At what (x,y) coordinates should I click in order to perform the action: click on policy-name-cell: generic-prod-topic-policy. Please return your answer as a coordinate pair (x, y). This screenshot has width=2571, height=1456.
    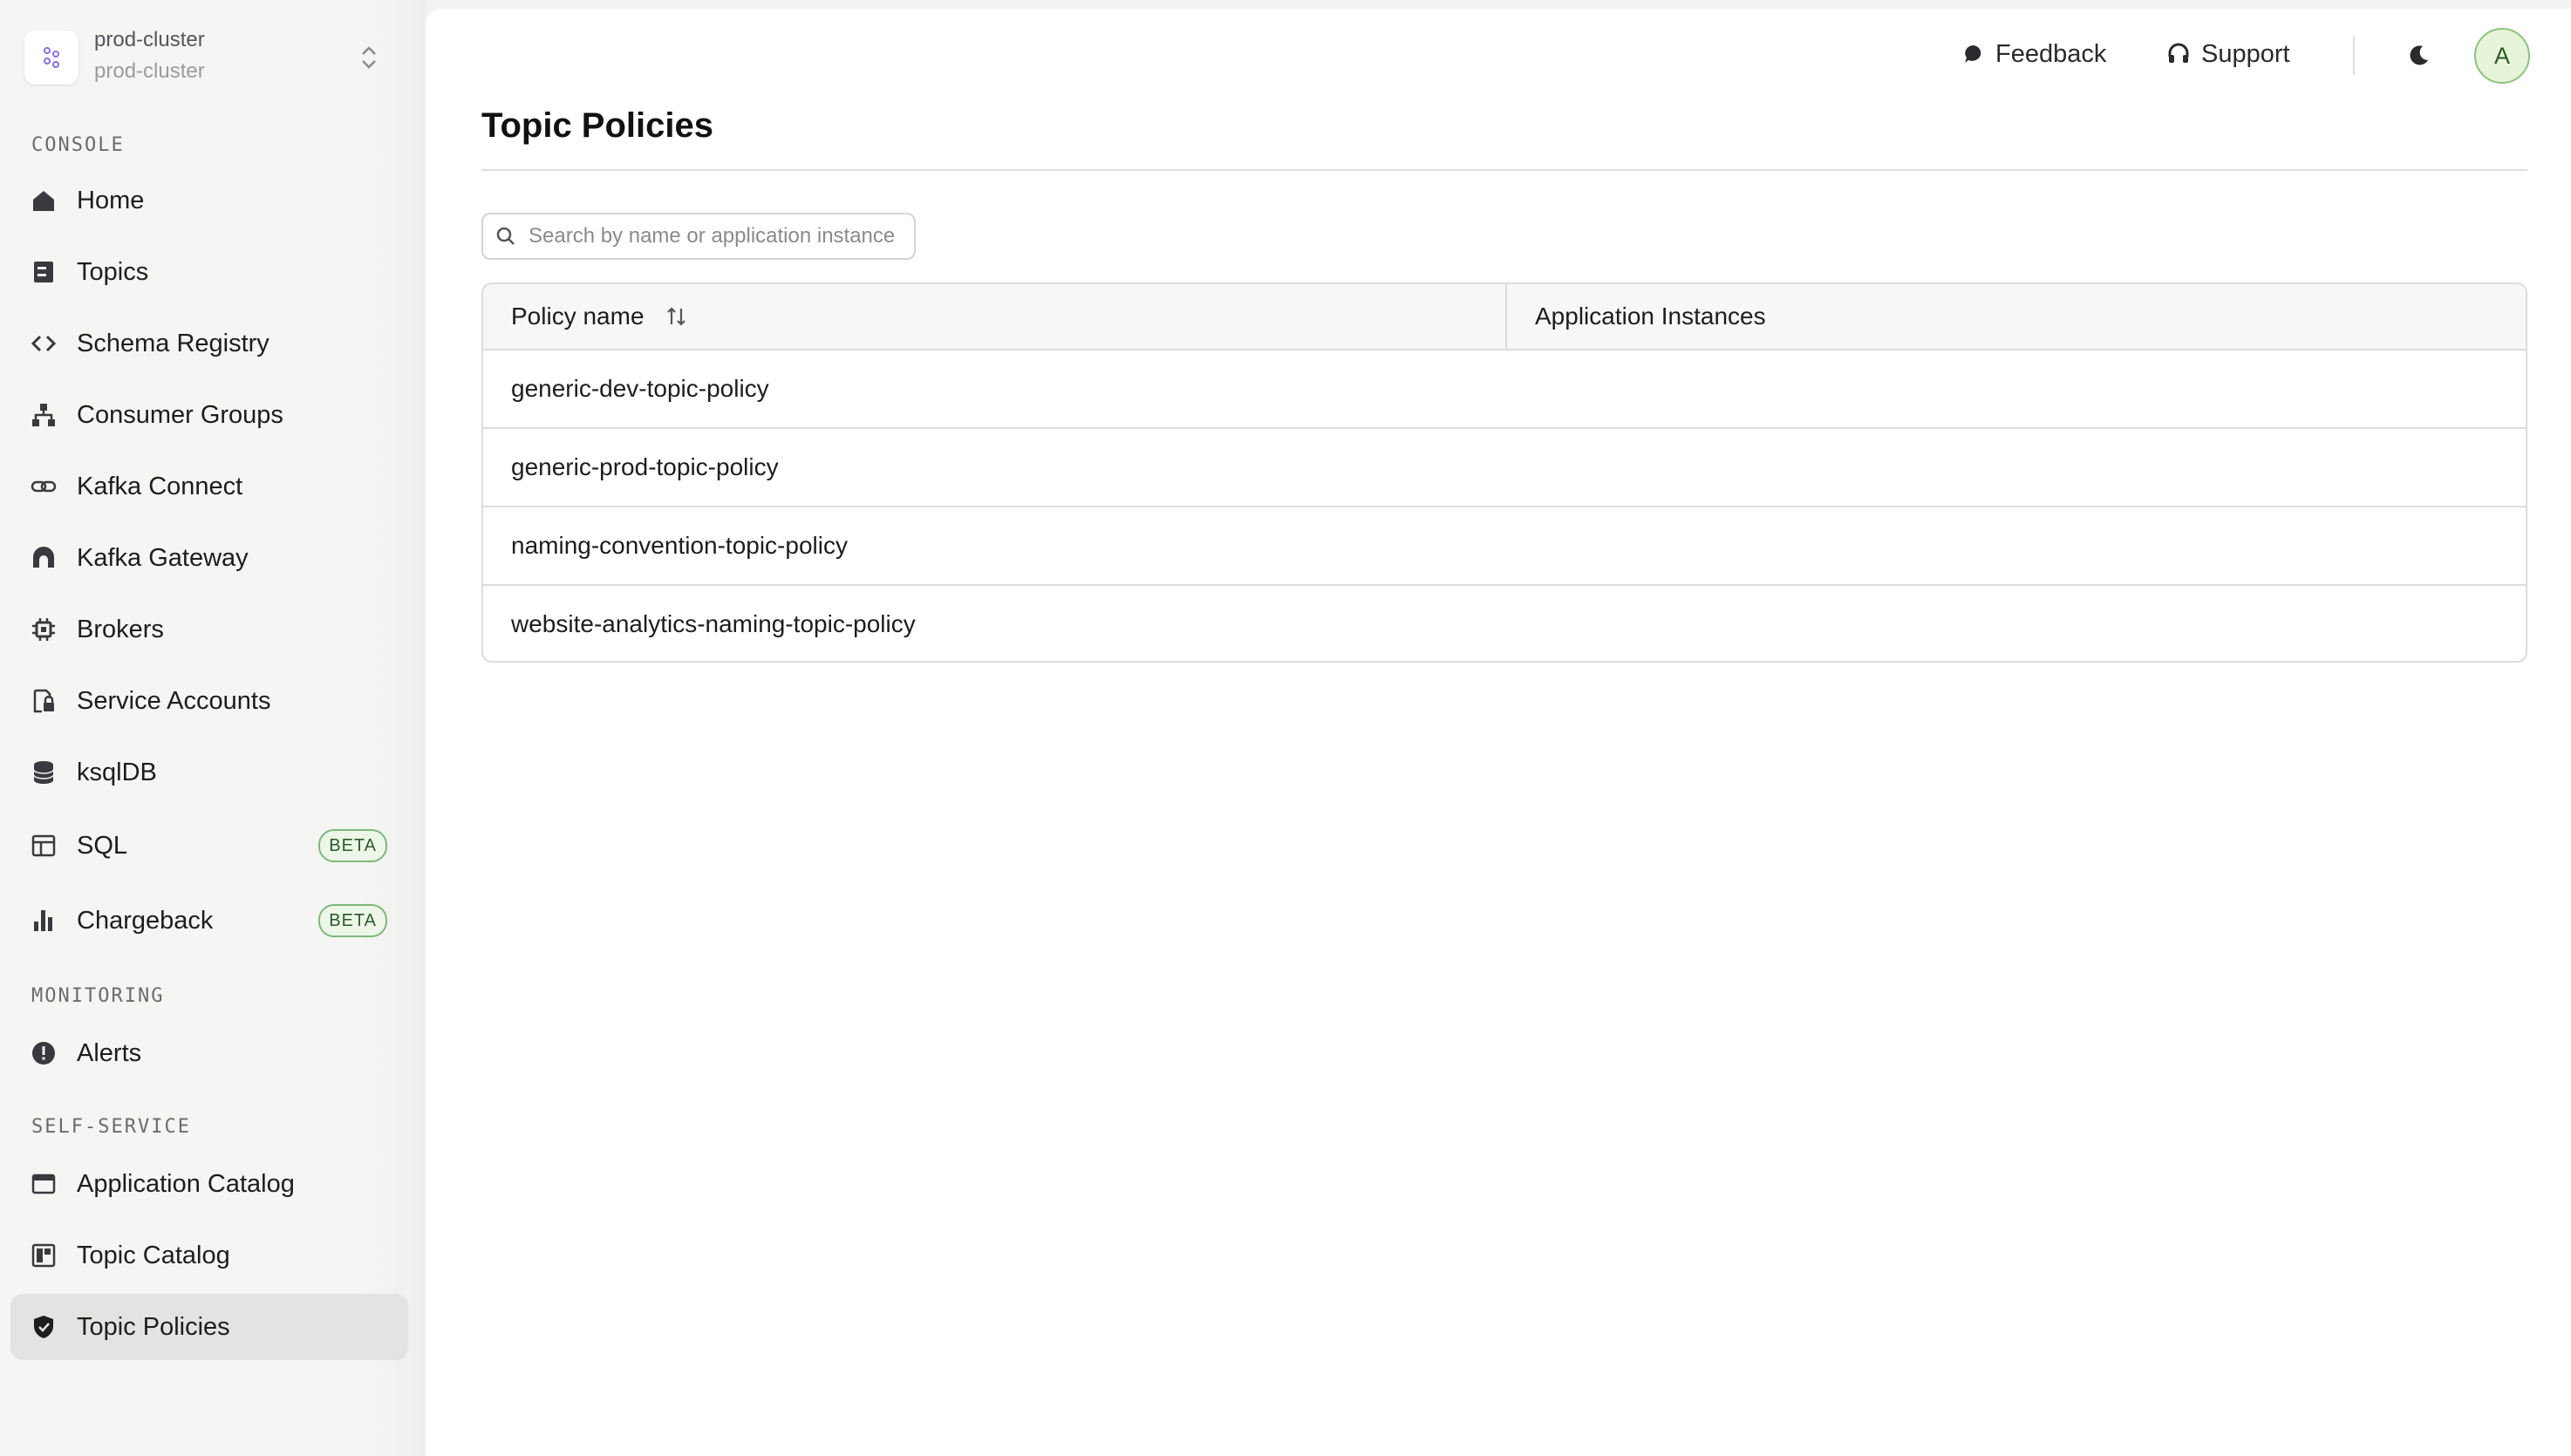
    Looking at the image, I should click on (645, 466).